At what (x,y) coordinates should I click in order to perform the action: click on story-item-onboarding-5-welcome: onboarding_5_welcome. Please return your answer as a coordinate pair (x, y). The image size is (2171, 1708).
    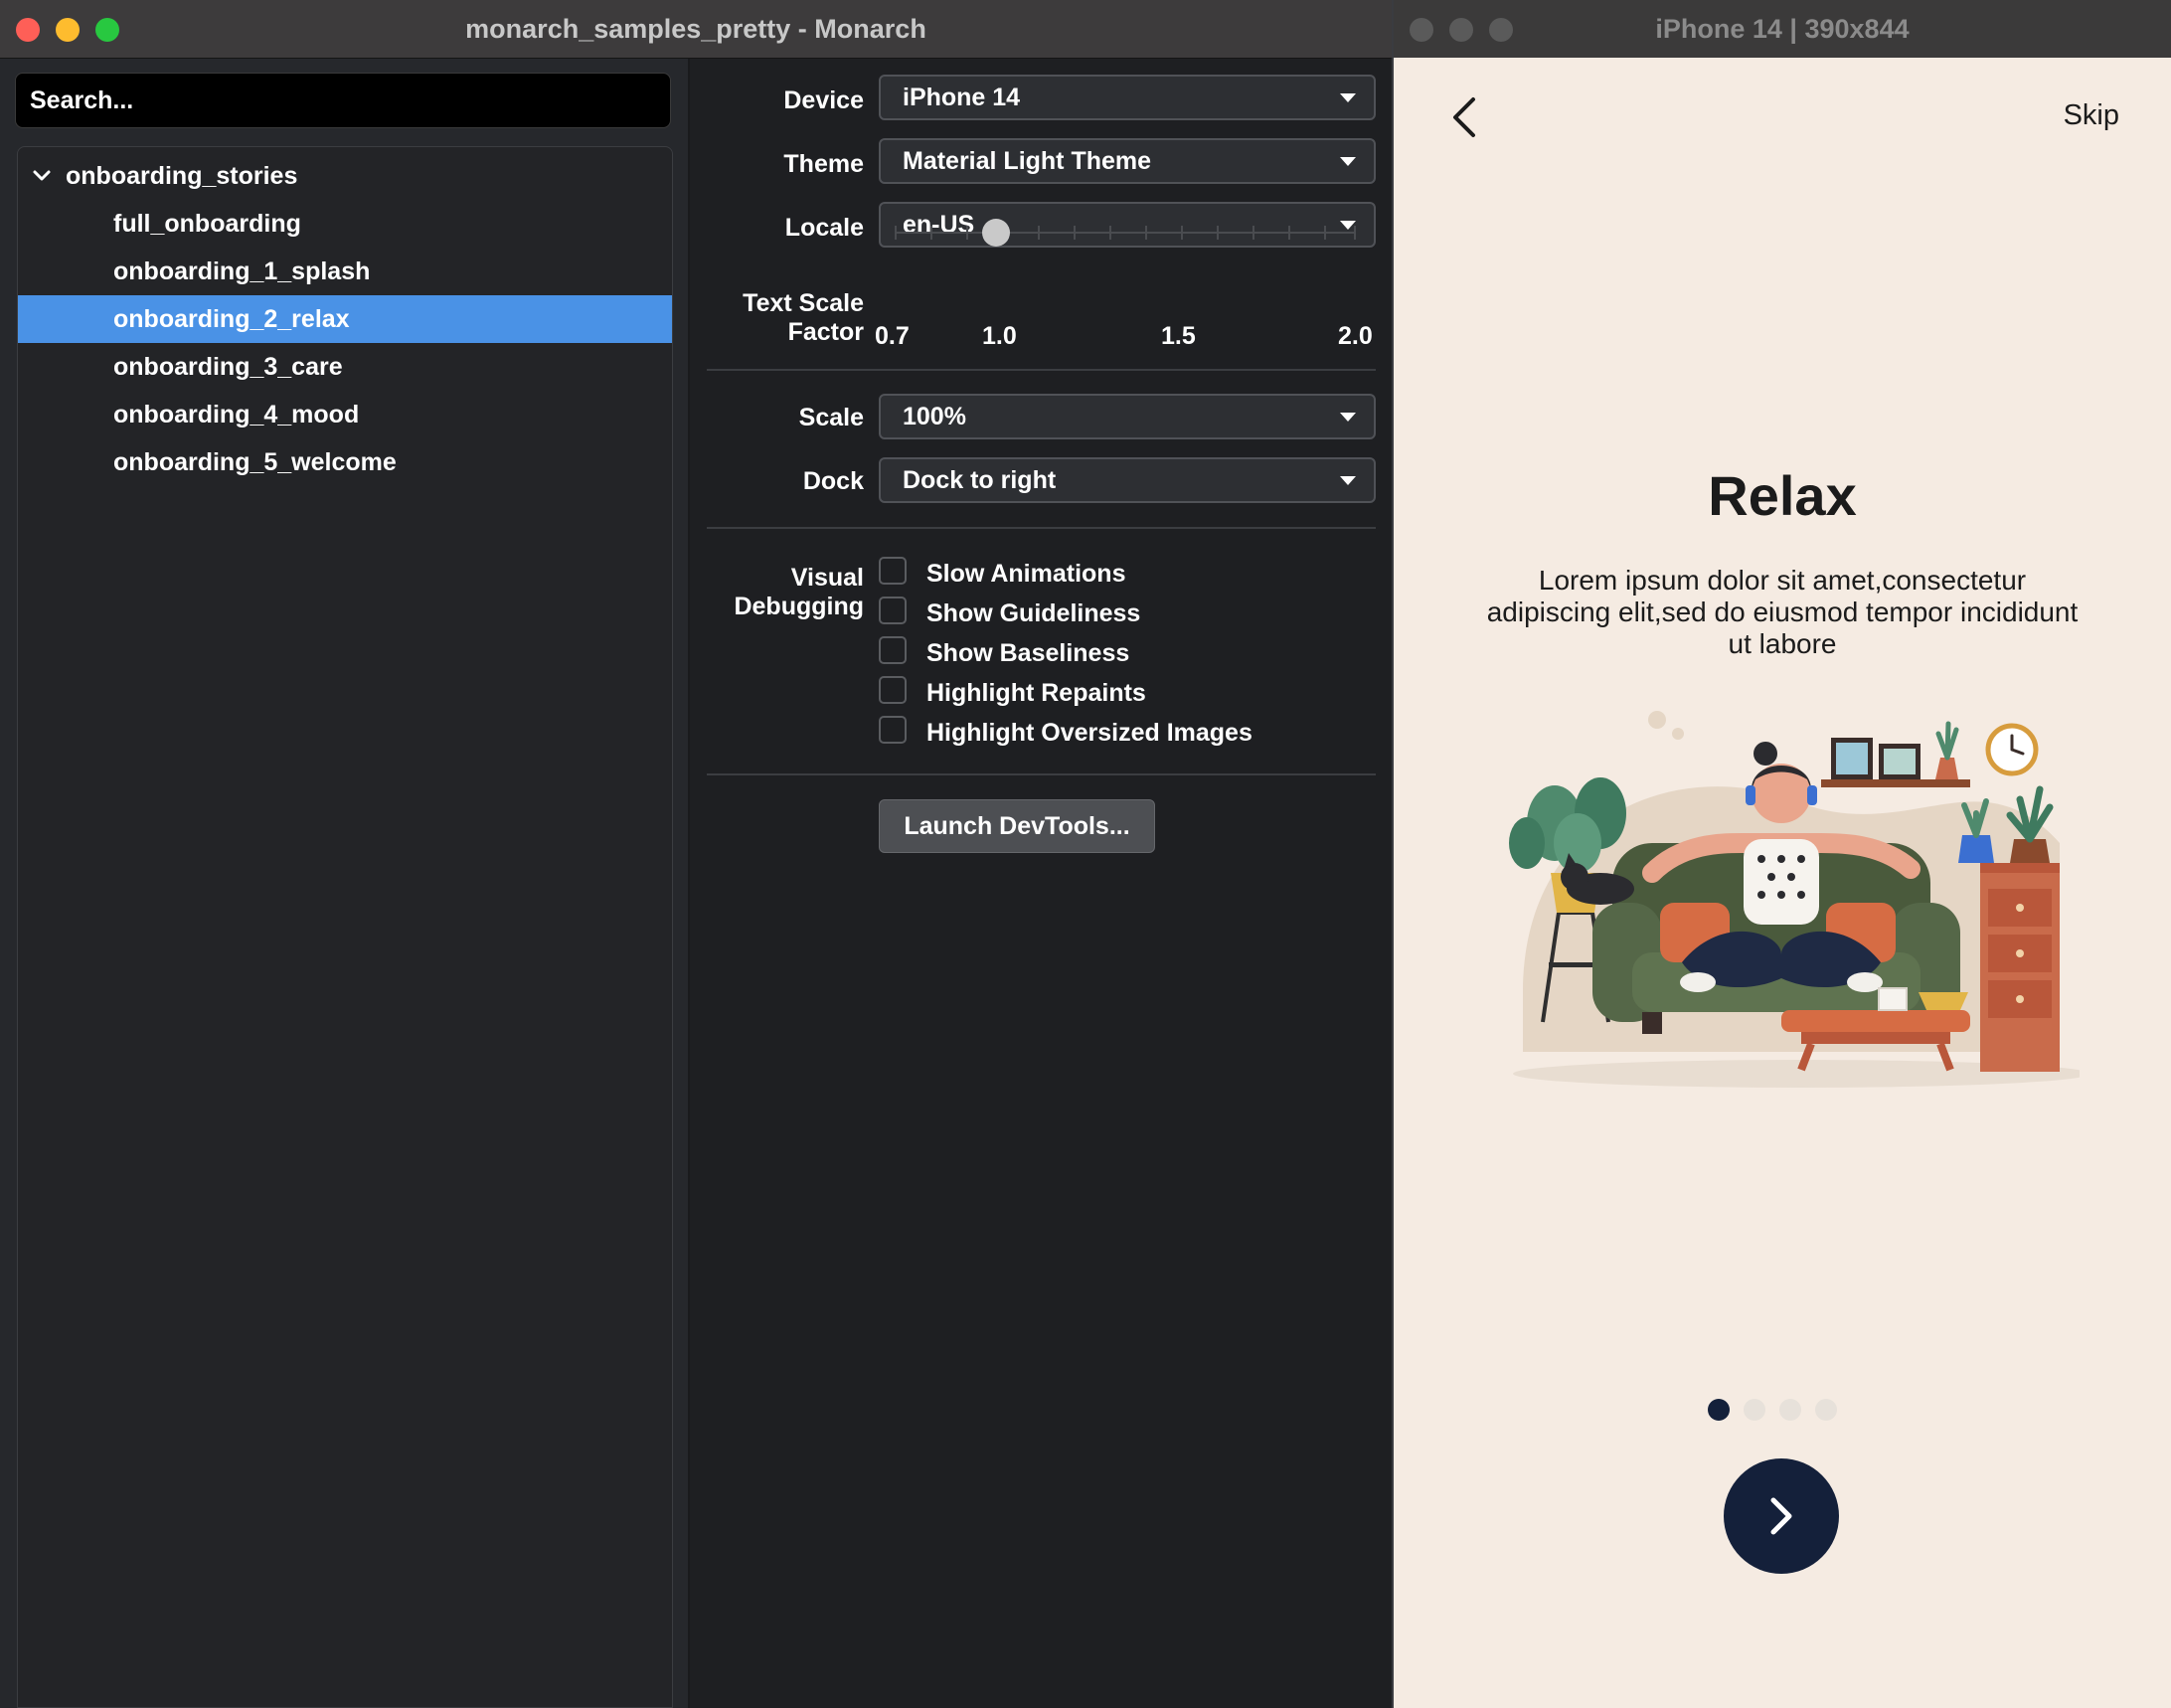
    Looking at the image, I should click on (345, 462).